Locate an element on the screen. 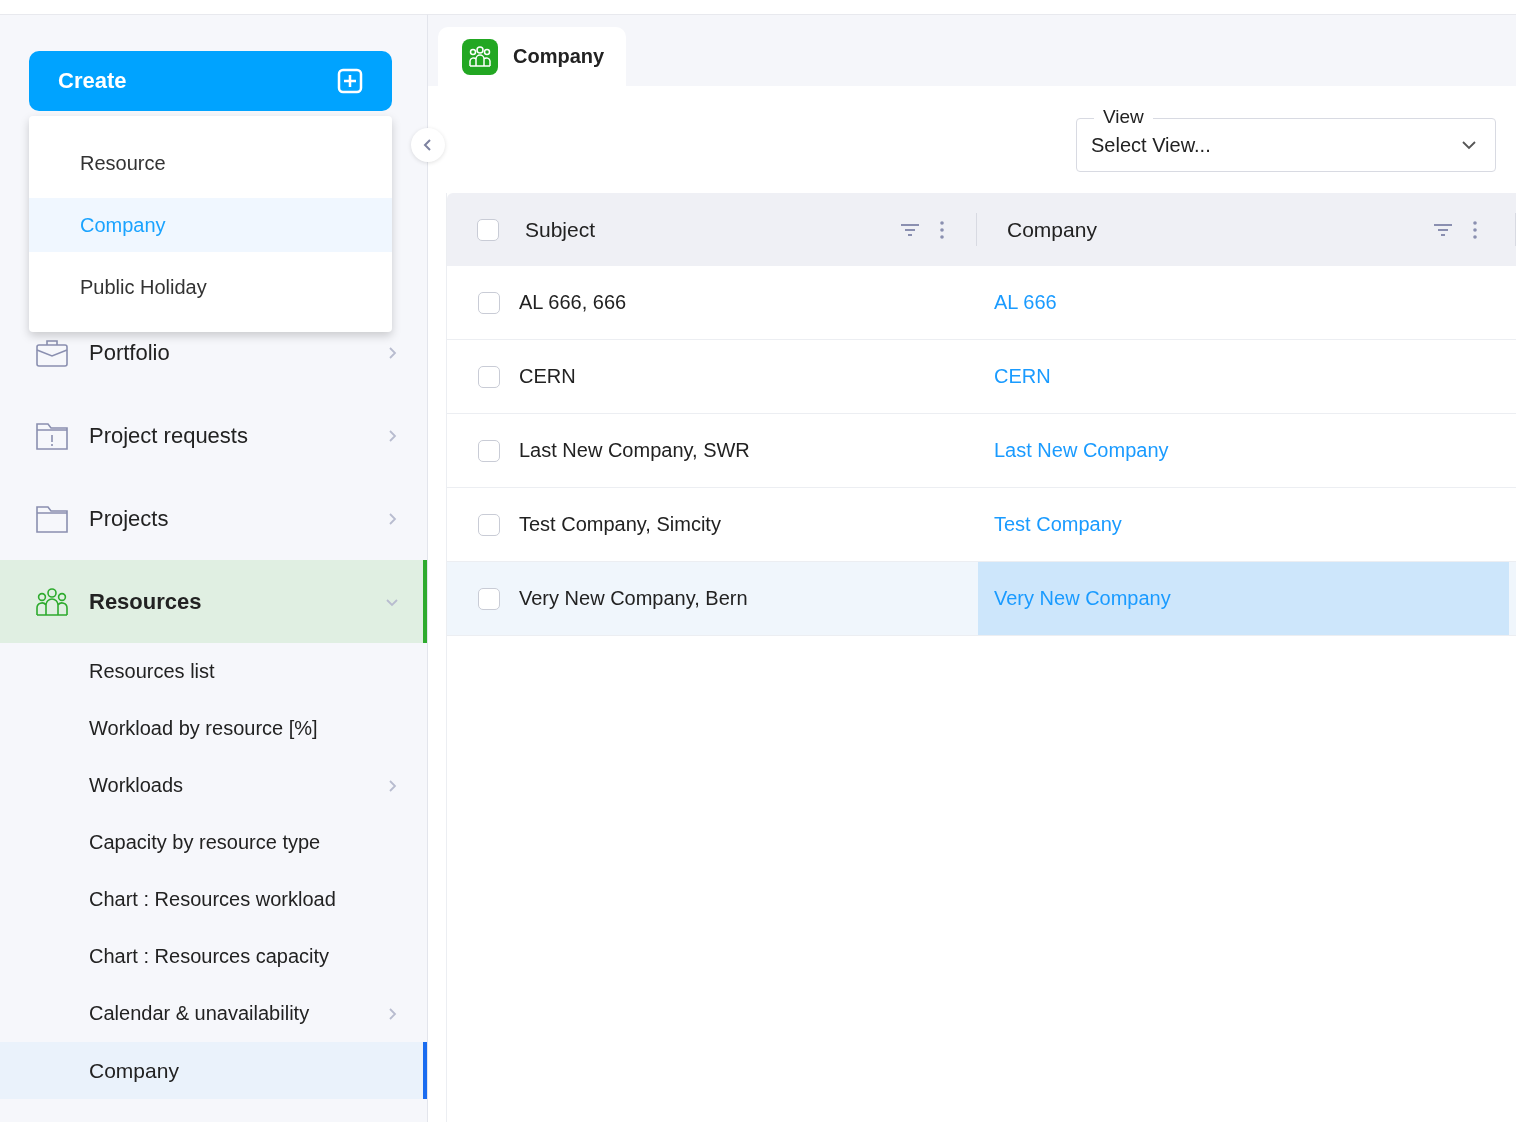 This screenshot has width=1516, height=1122. submenu-item: Workload by resource [%] is located at coordinates (213, 728).